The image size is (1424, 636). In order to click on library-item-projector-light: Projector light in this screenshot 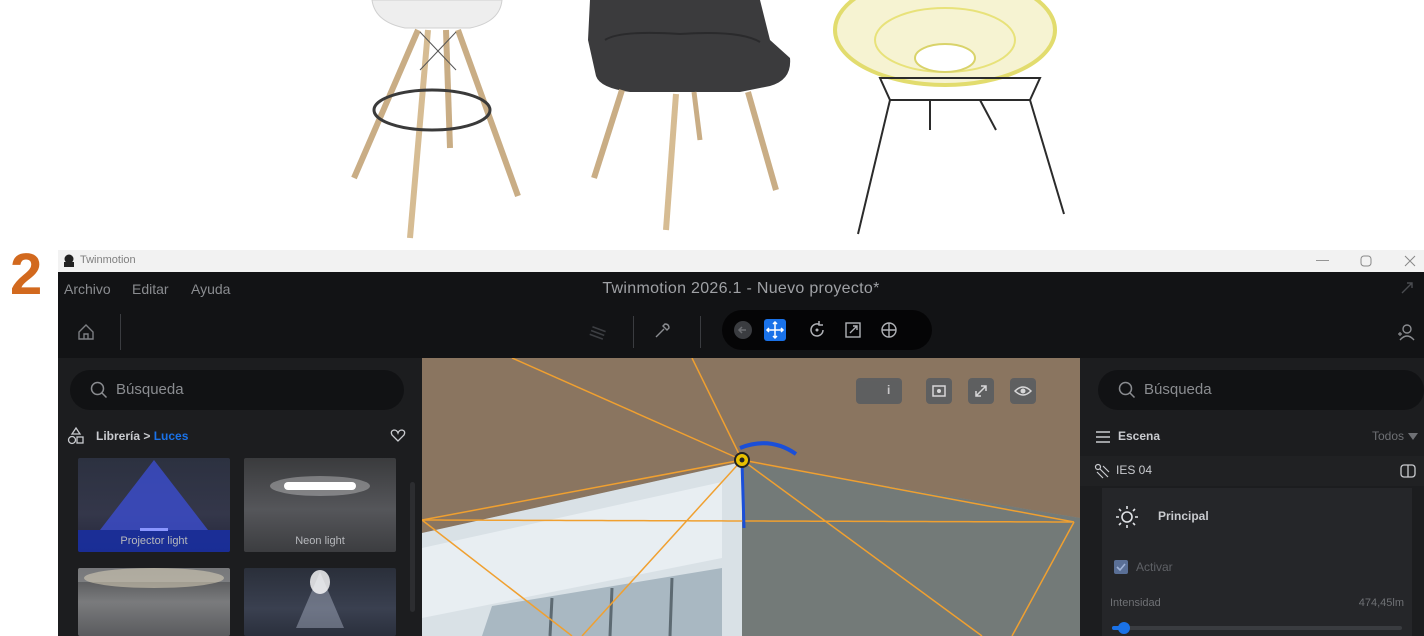, I will do `click(154, 505)`.